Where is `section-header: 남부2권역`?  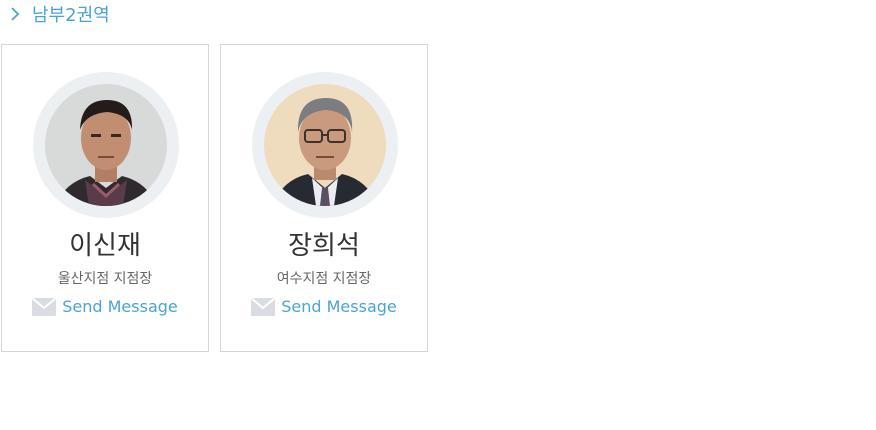 section-header: 남부2권역 is located at coordinates (59, 14).